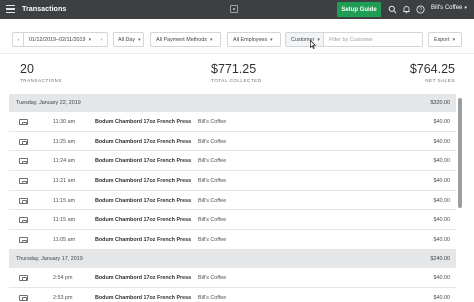  I want to click on transaction-time: 11:25 am, so click(64, 141).